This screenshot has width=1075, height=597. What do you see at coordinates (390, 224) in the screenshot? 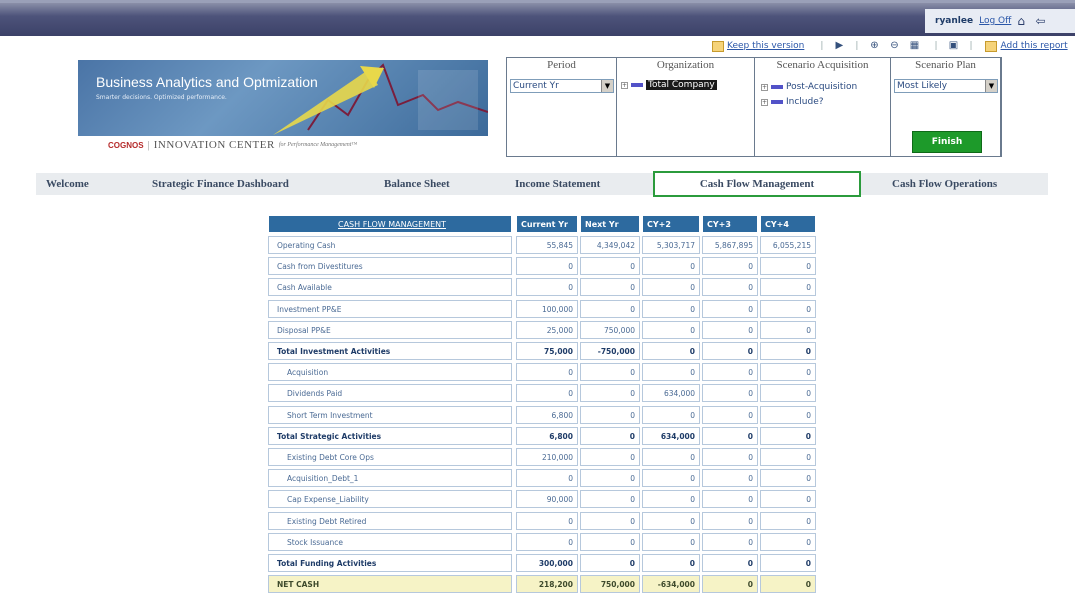
I see `table-title: CASH FLOW MANAGEMENT` at bounding box center [390, 224].